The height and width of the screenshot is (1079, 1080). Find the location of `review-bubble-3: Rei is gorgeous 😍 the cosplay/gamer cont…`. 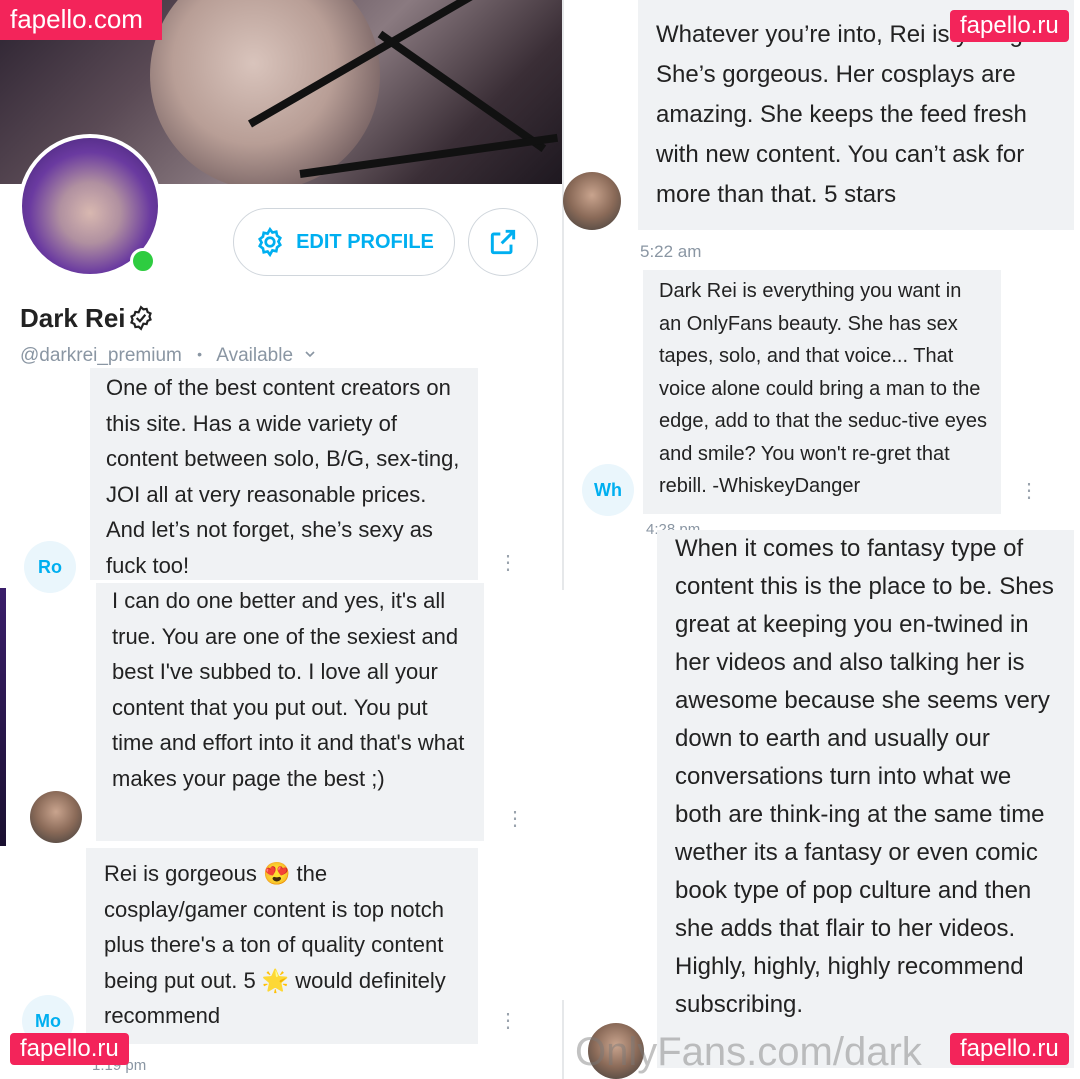

review-bubble-3: Rei is gorgeous 😍 the cosplay/gamer cont… is located at coordinates (282, 946).